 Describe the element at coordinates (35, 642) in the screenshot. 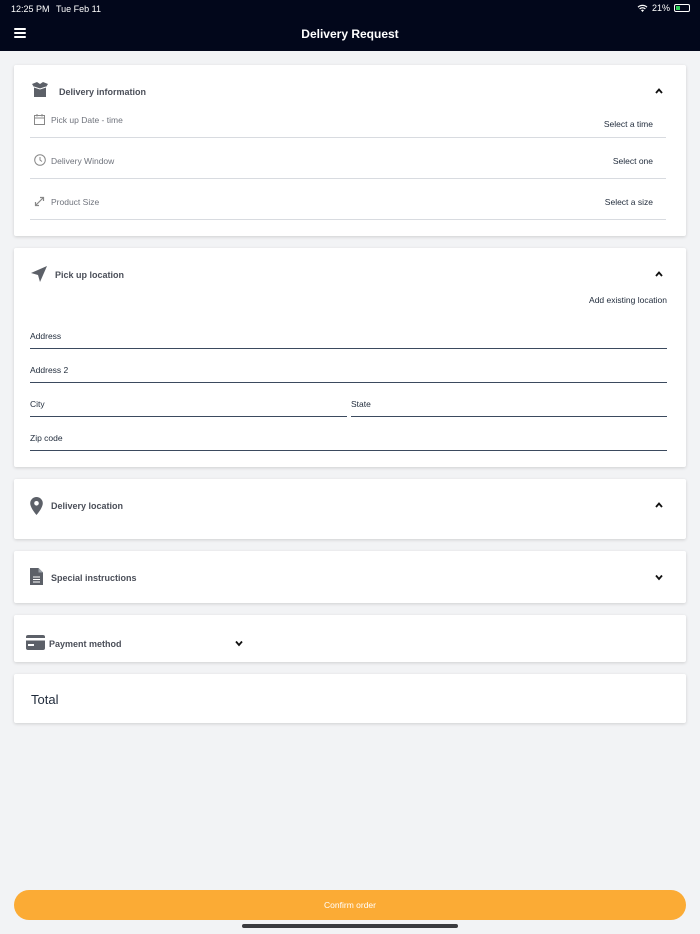

I see `credit-card-icon` at that location.